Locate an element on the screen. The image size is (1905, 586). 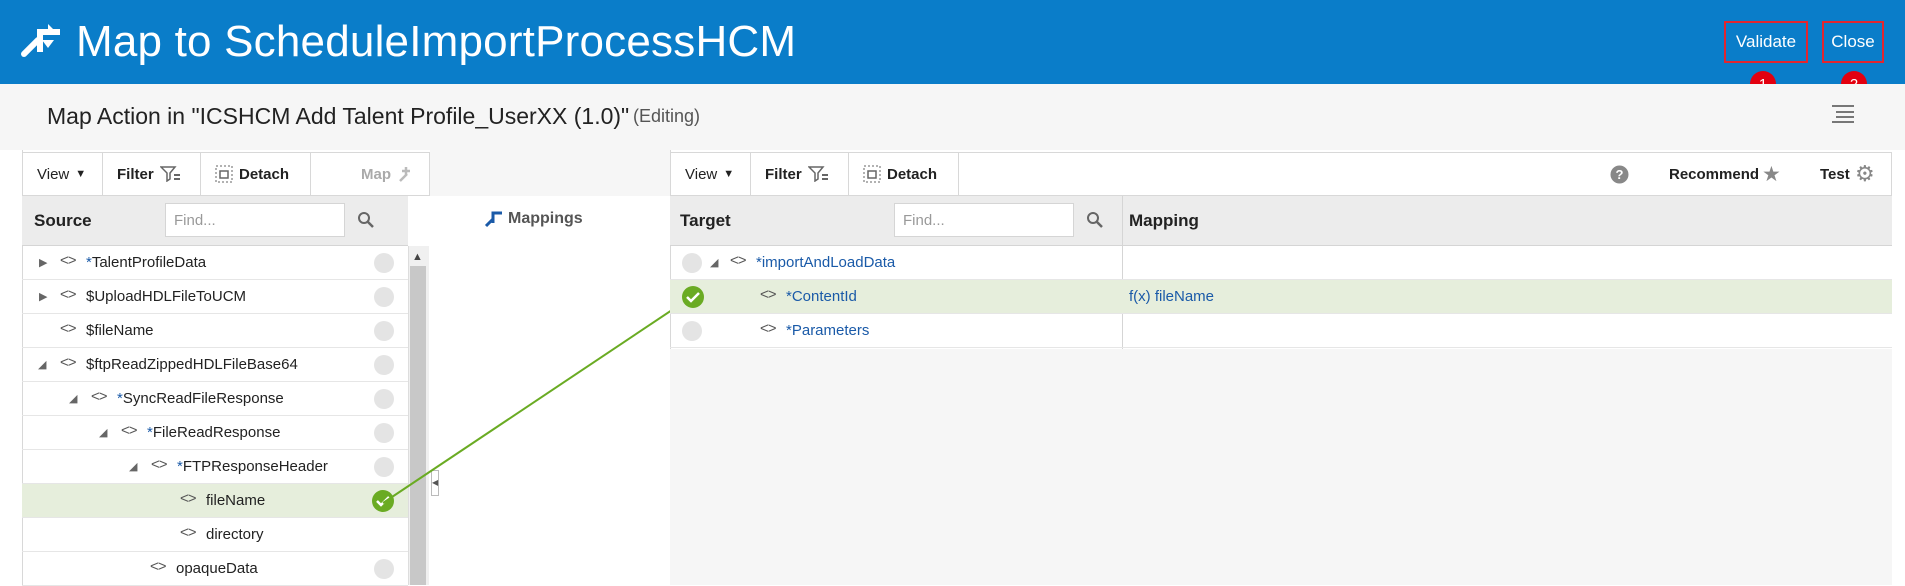
close-button: Close is located at coordinates (1853, 42).